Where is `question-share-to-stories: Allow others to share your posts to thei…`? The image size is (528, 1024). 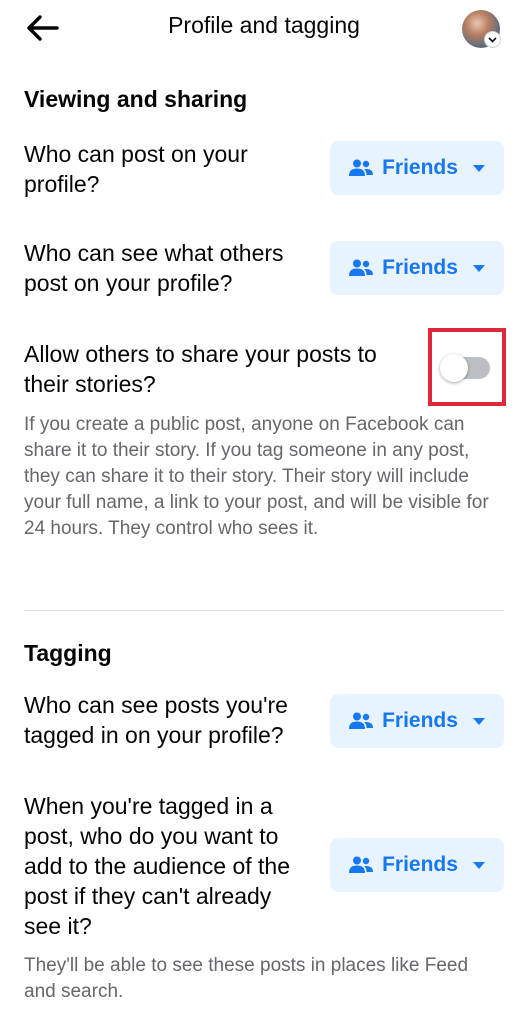
question-share-to-stories: Allow others to share your posts to thei… is located at coordinates (200, 369).